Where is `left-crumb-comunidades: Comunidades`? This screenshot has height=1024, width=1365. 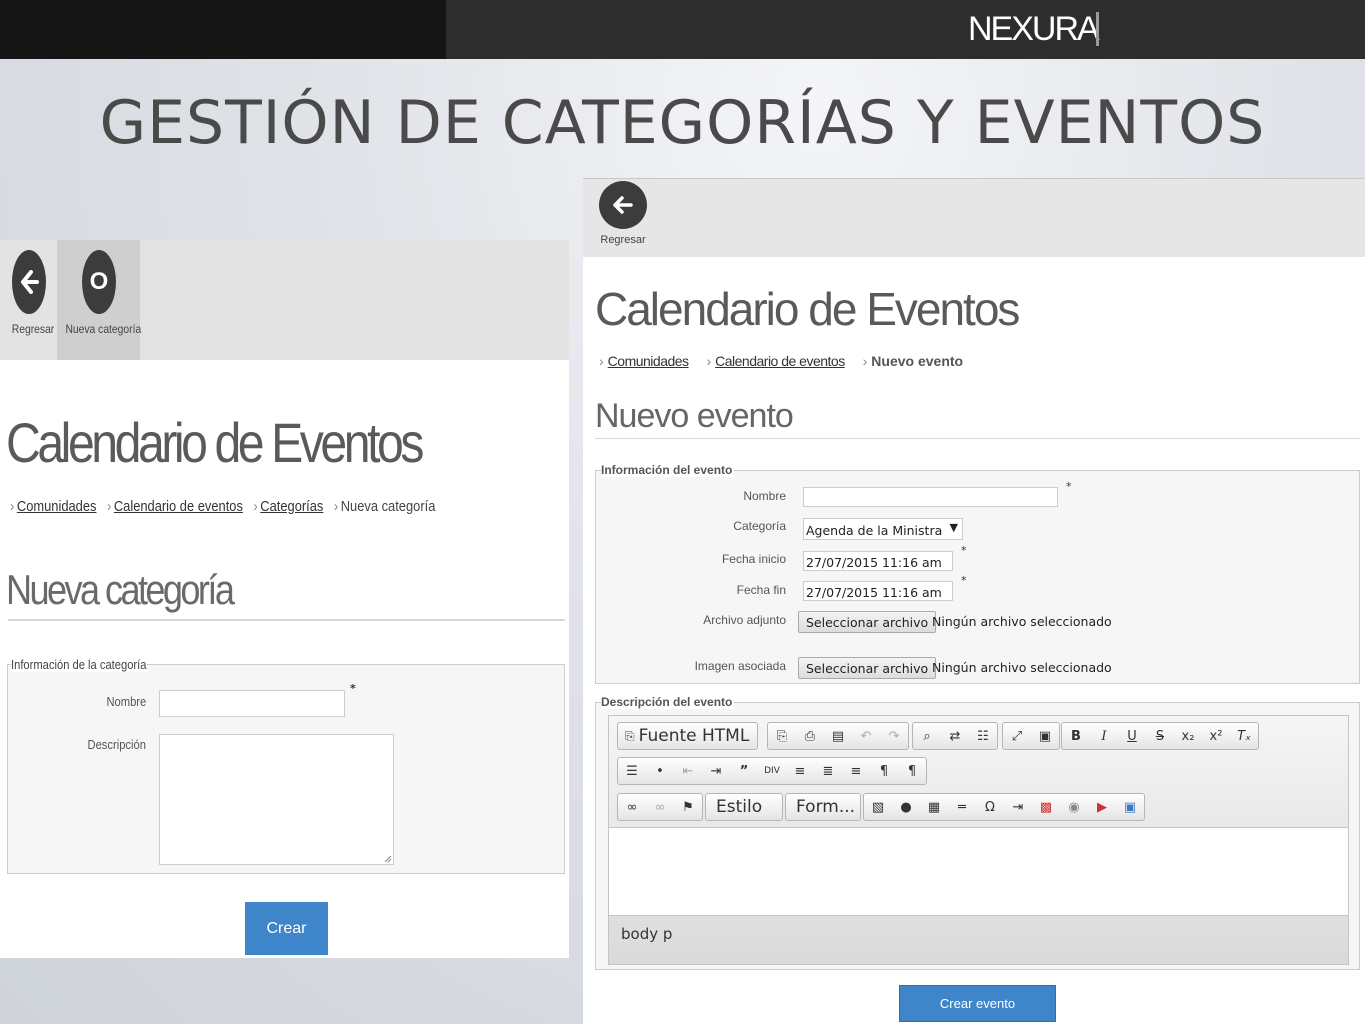
left-crumb-comunidades: Comunidades is located at coordinates (57, 506).